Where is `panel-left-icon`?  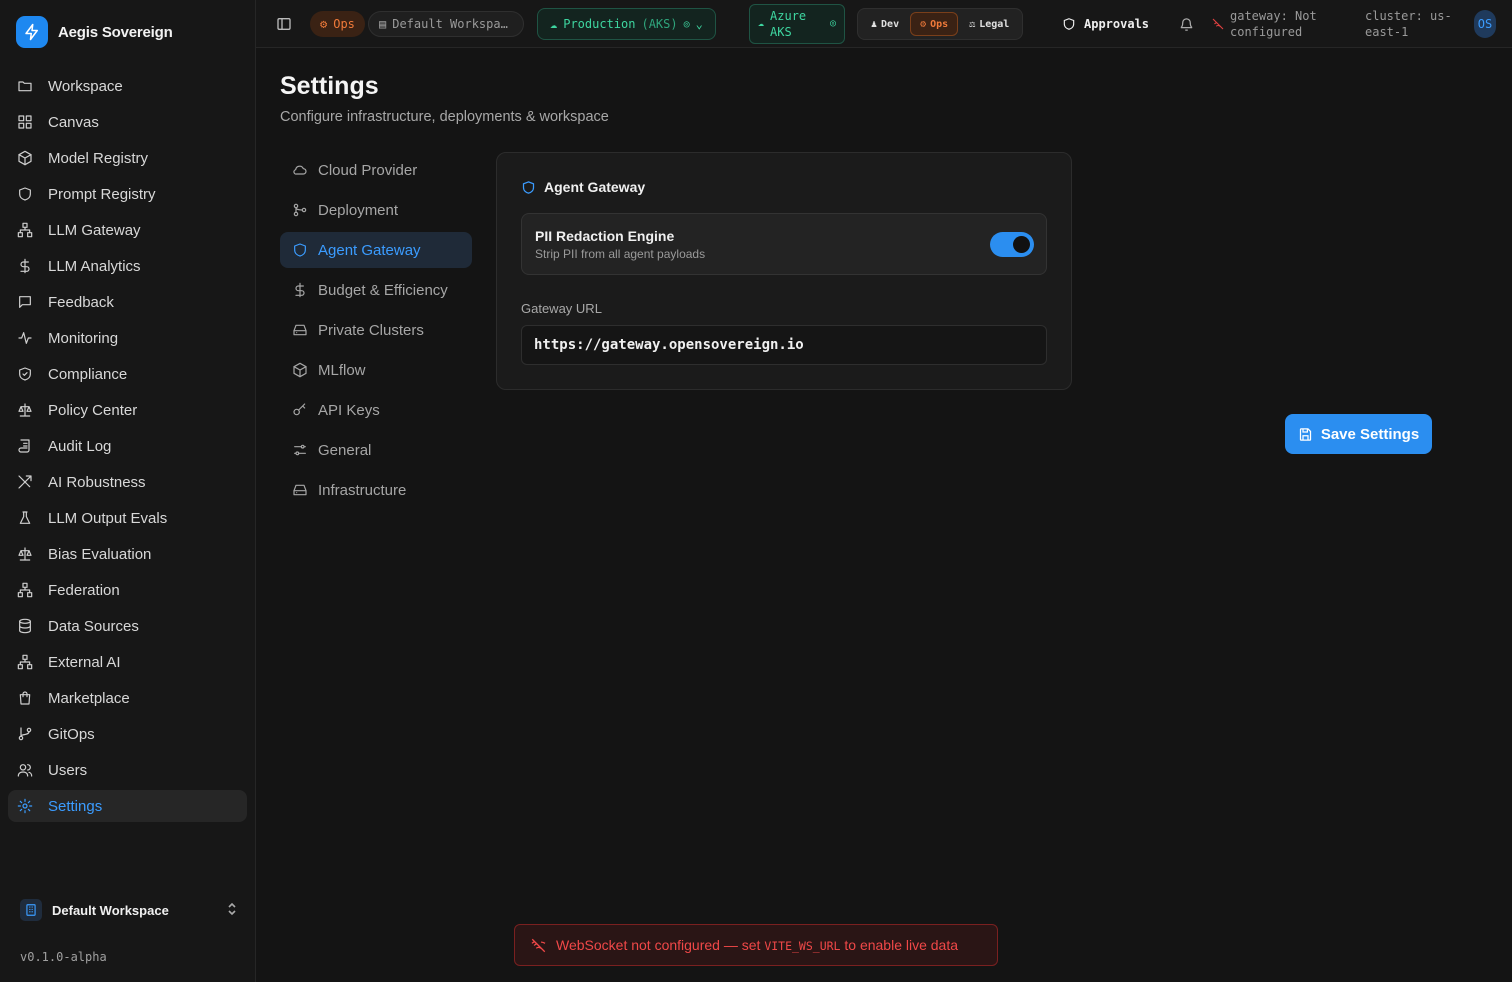
panel-left-icon is located at coordinates (284, 24).